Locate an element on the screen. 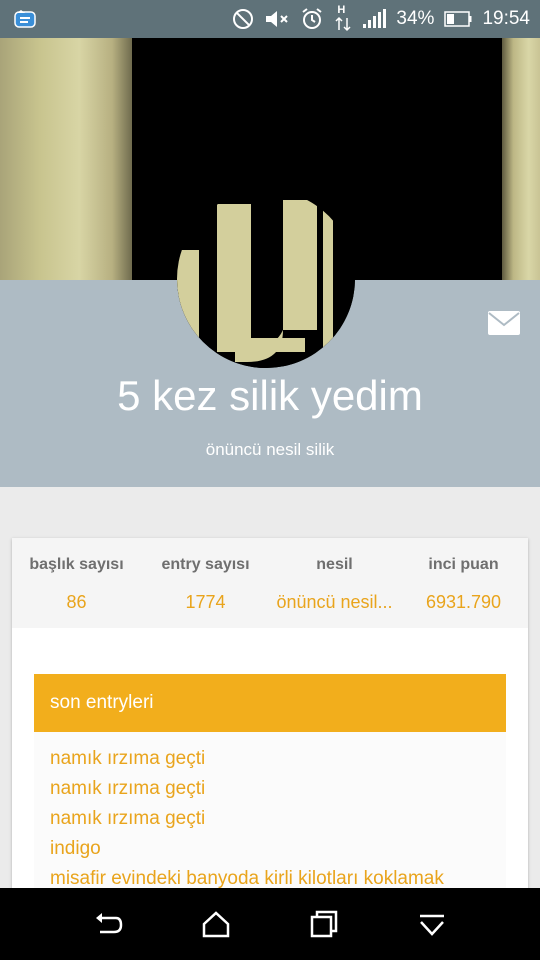 The image size is (540, 960). battery-icon is located at coordinates (458, 19).